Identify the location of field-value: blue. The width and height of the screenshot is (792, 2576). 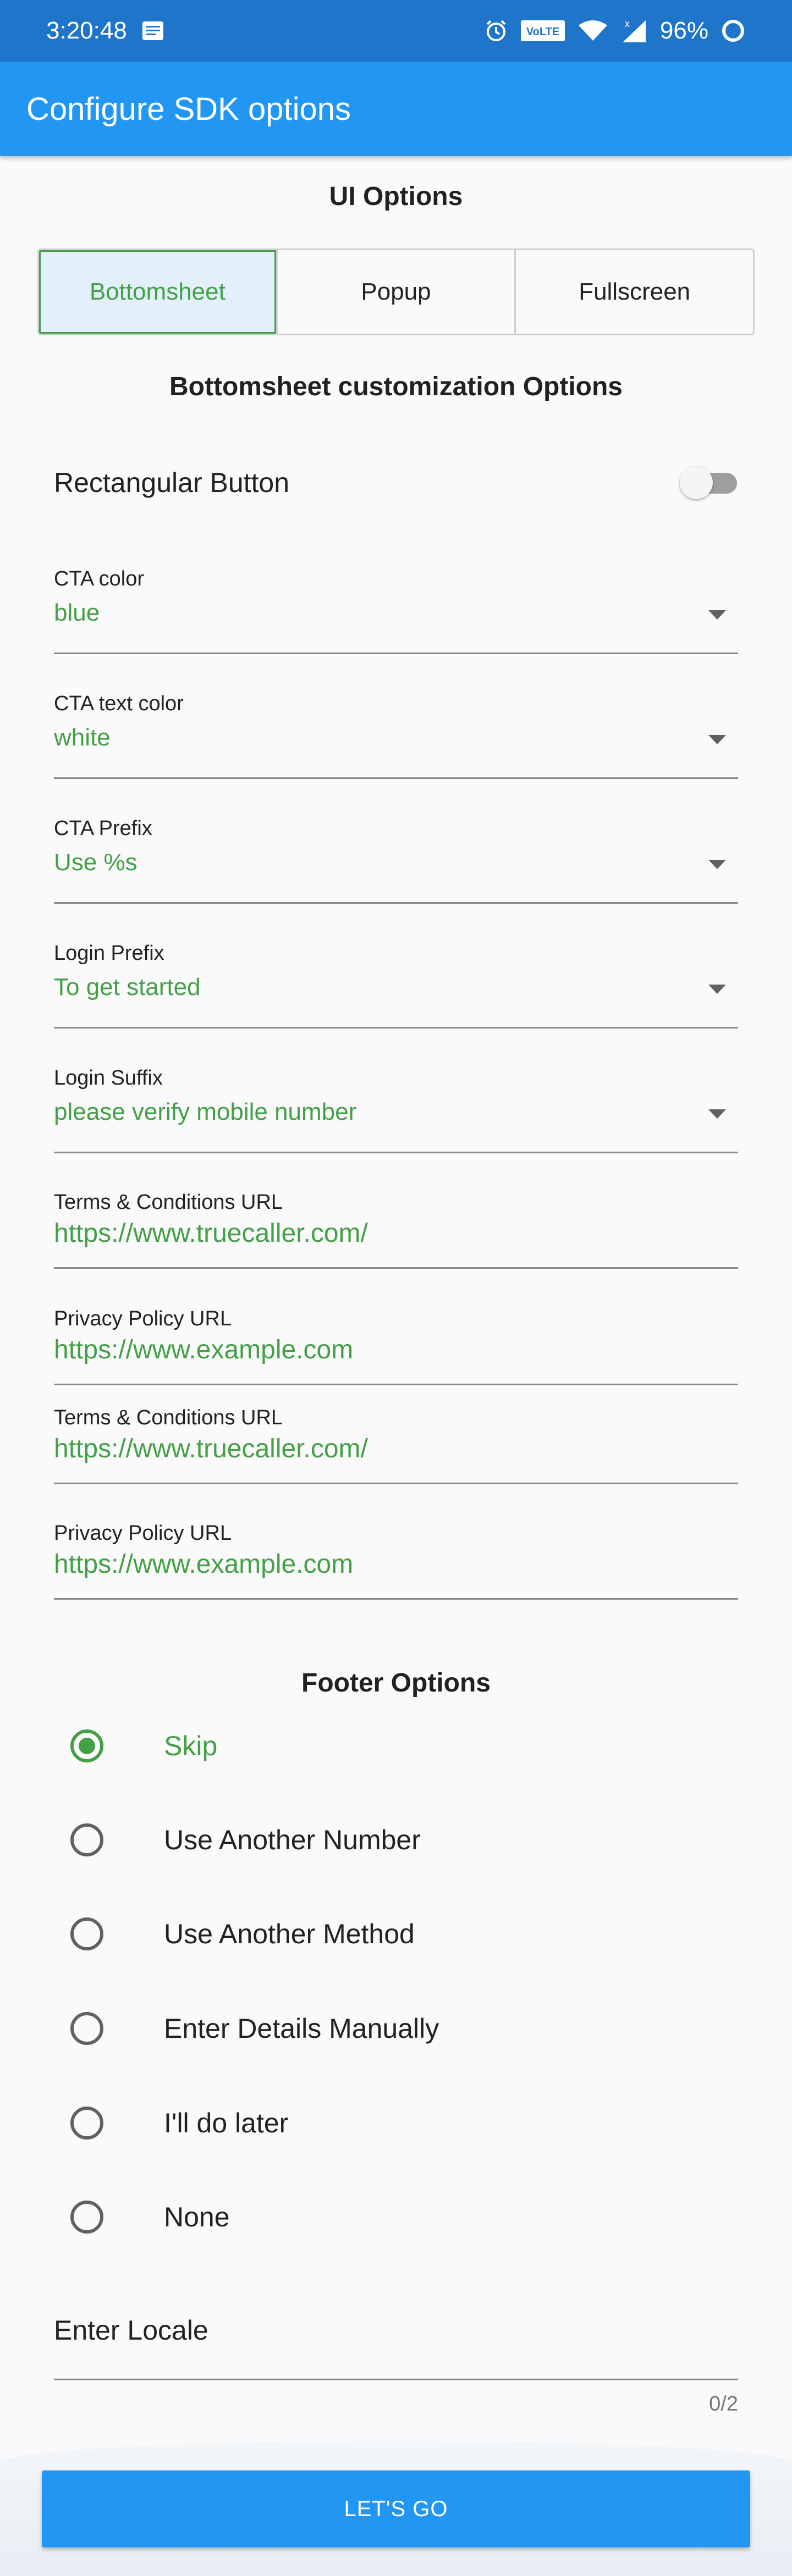
(77, 612).